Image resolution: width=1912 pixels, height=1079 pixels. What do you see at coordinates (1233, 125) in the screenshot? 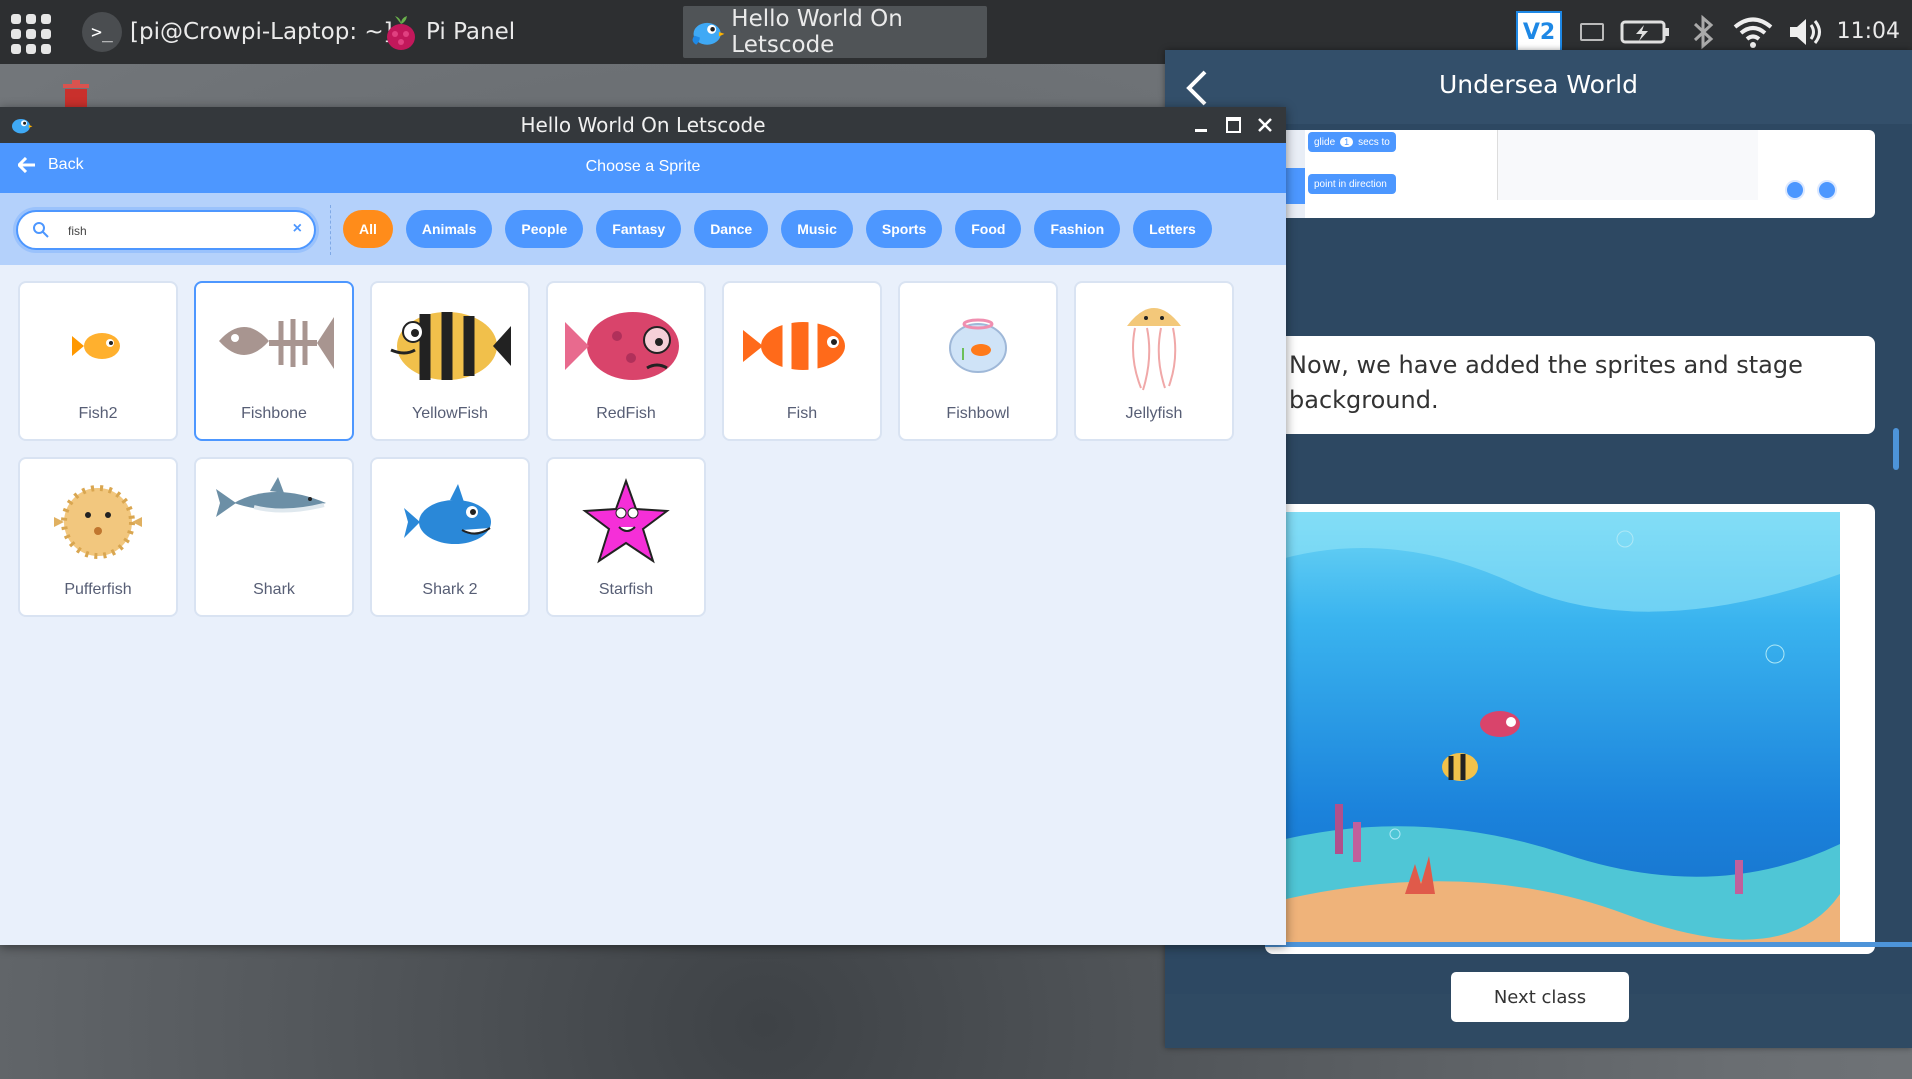
I see `maximize-icon` at bounding box center [1233, 125].